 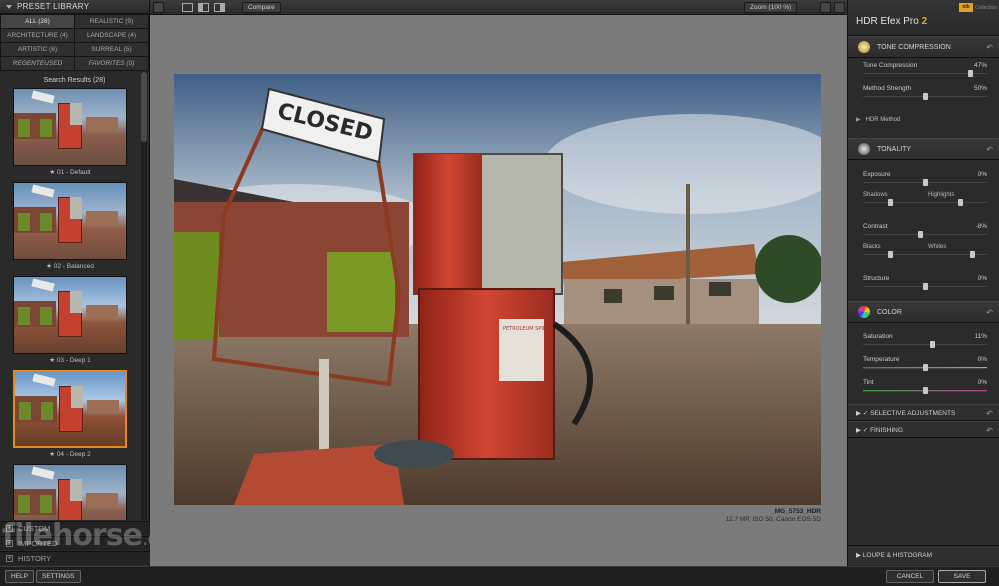 What do you see at coordinates (923, 149) in the screenshot?
I see `tonality-section: TONALITY ↶` at bounding box center [923, 149].